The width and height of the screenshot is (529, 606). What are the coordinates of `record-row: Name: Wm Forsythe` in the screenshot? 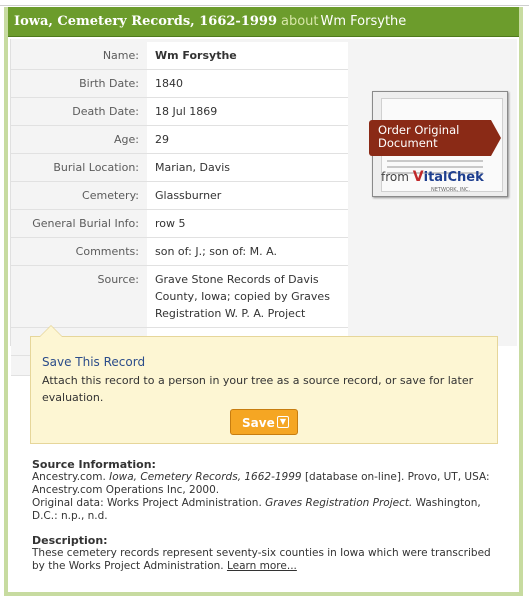 It's located at (179, 56).